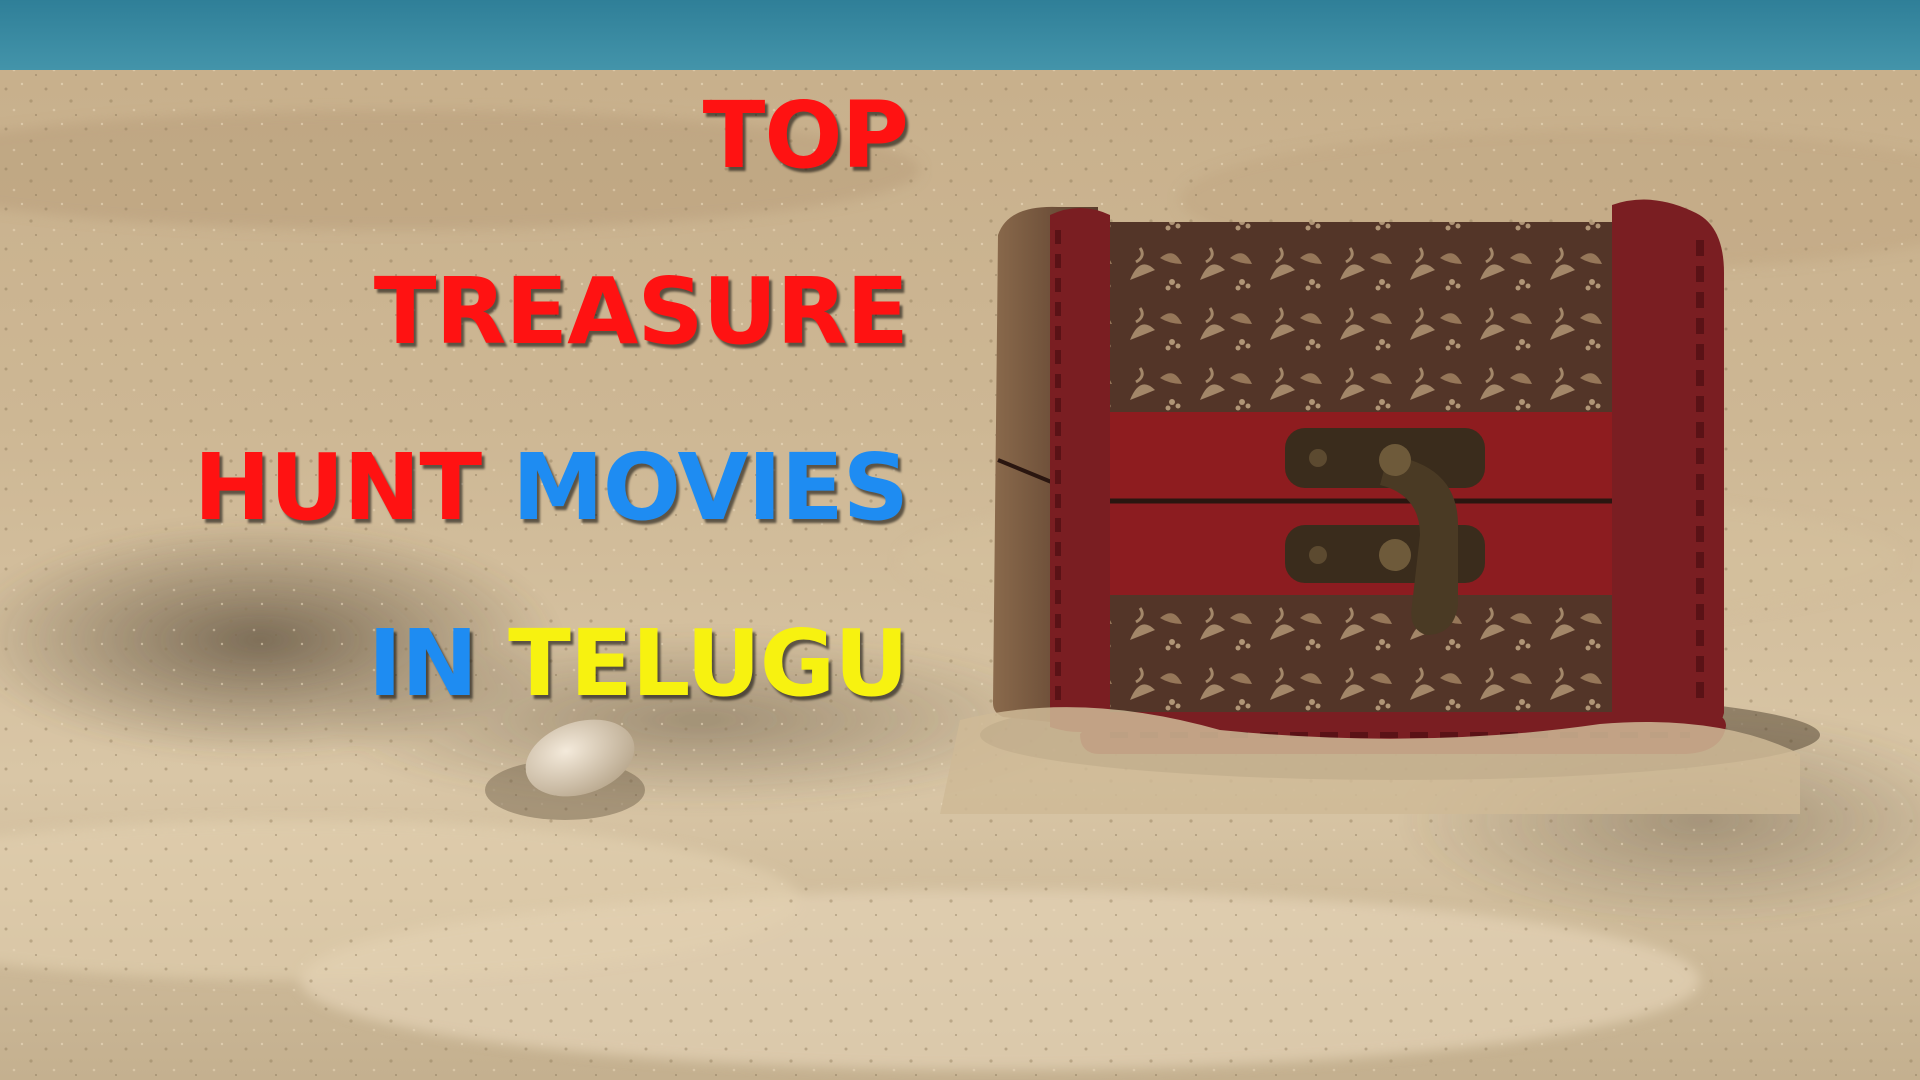  I want to click on title-line-1: TOP, so click(551, 136).